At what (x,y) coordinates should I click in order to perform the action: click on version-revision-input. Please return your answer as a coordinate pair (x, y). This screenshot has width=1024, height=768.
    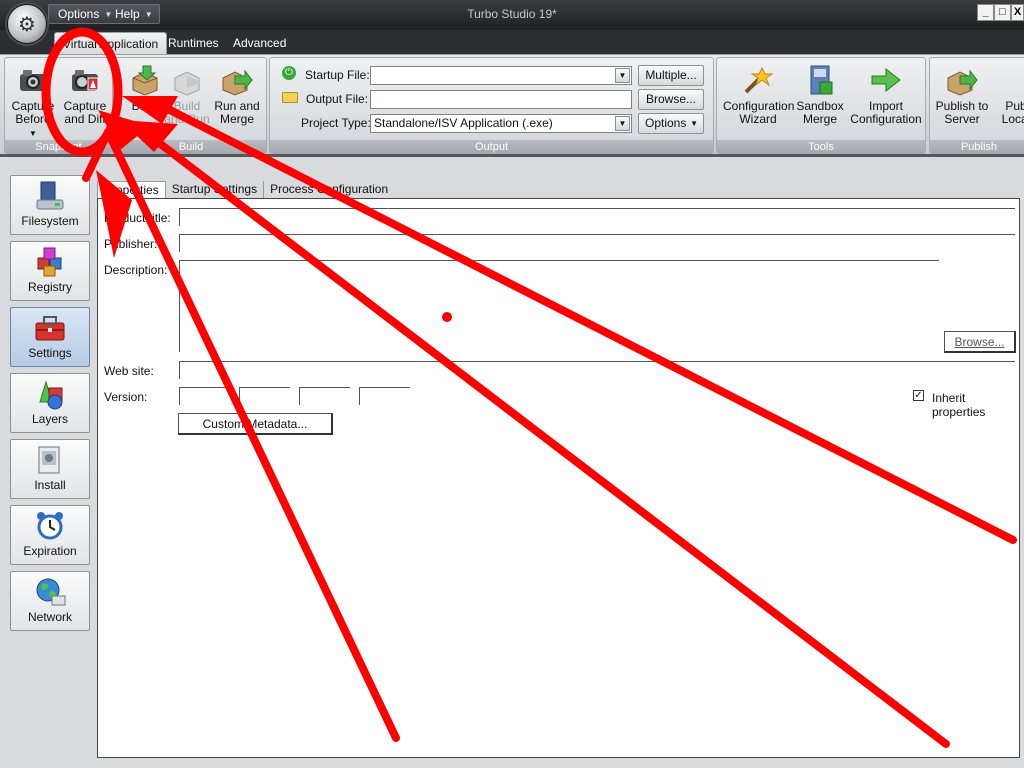
    Looking at the image, I should click on (384, 396).